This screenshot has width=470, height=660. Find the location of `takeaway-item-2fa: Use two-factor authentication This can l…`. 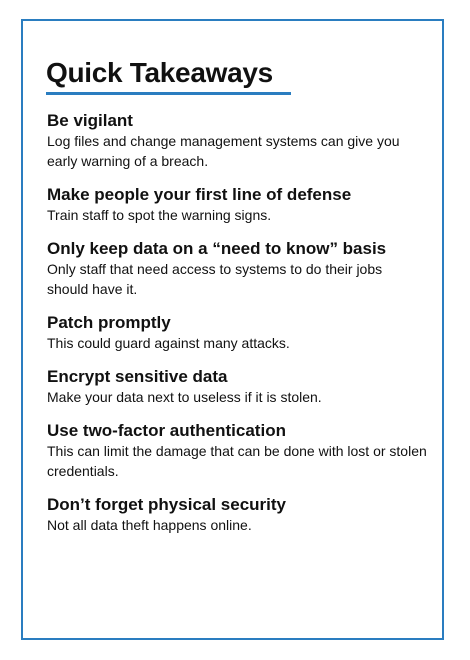

takeaway-item-2fa: Use two-factor authentication This can l… is located at coordinates (237, 451).